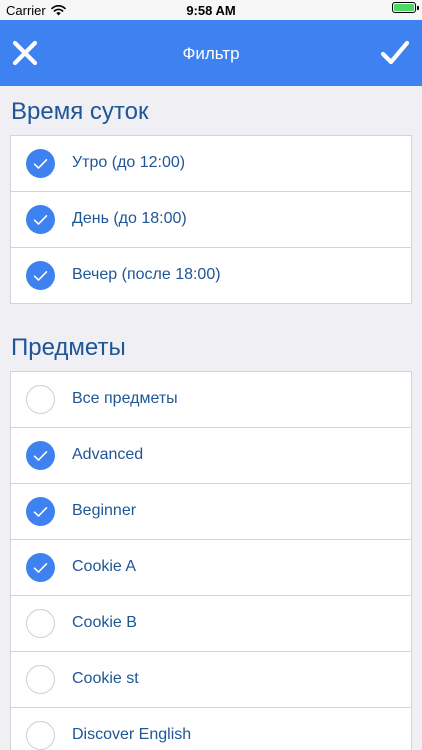  What do you see at coordinates (129, 218) in the screenshot?
I see `list-item-label: День (до 18:00)` at bounding box center [129, 218].